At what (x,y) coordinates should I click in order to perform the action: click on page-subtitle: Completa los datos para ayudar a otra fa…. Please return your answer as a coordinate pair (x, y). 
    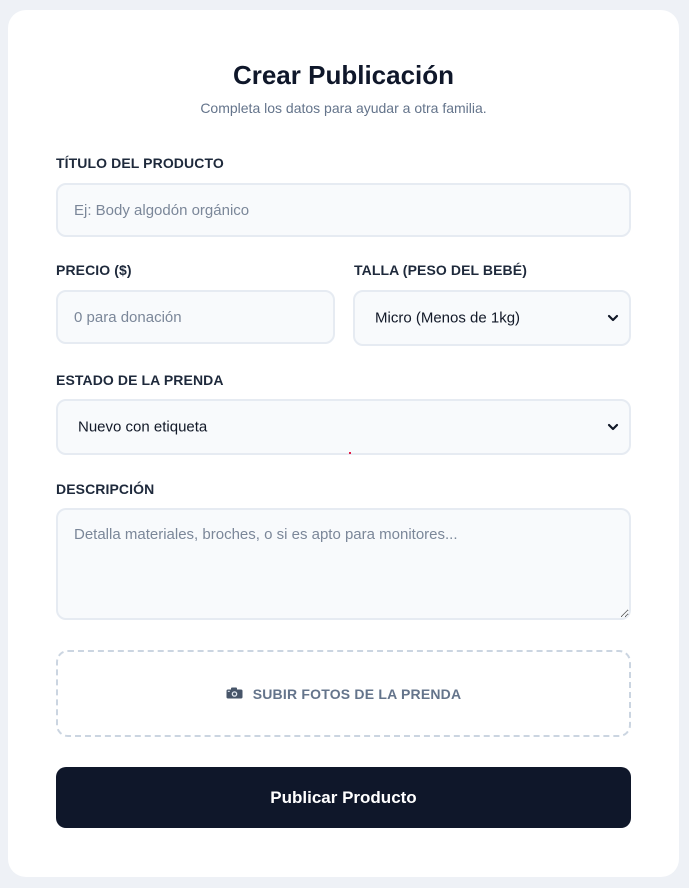
    Looking at the image, I should click on (343, 108).